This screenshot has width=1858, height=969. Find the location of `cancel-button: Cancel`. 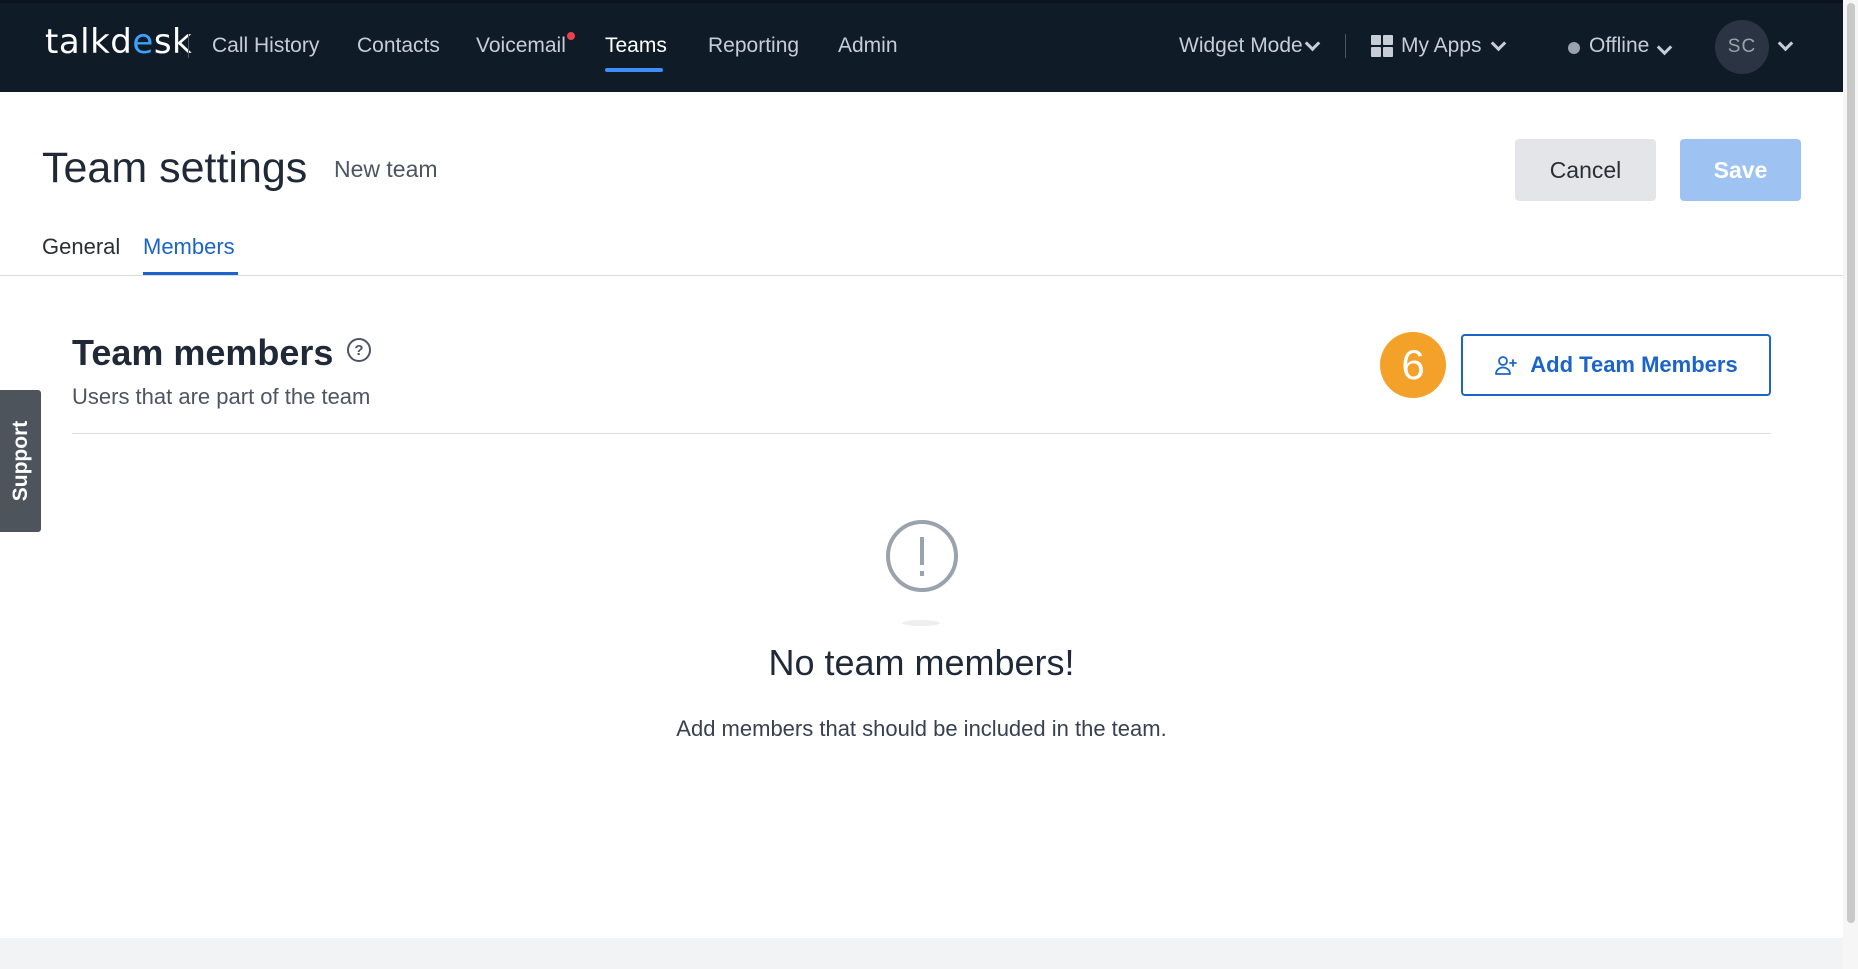

cancel-button: Cancel is located at coordinates (1585, 170).